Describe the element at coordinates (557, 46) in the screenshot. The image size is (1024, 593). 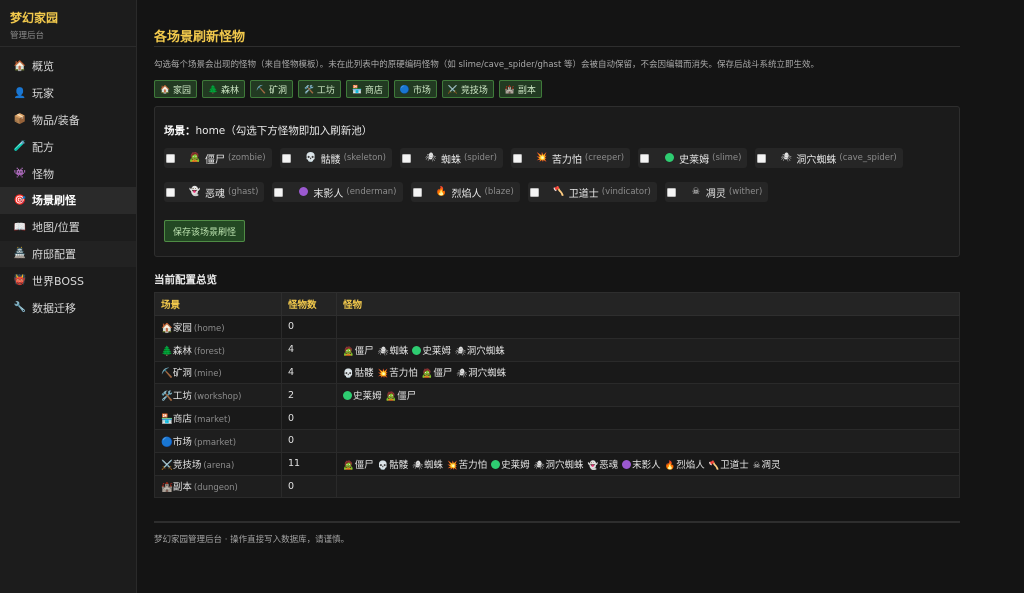
I see `divider` at that location.